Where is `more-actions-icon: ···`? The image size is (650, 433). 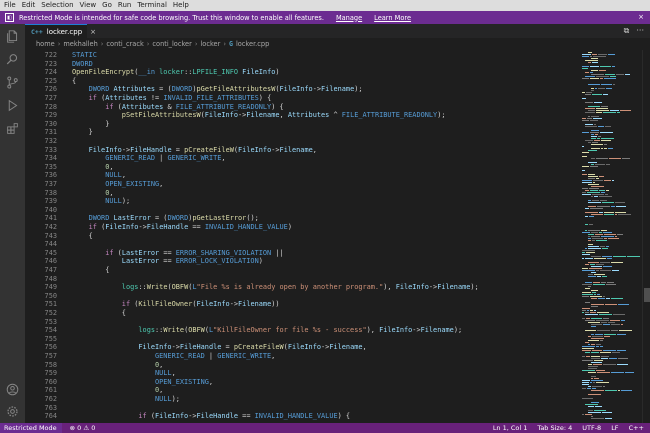
more-actions-icon: ··· is located at coordinates (640, 31).